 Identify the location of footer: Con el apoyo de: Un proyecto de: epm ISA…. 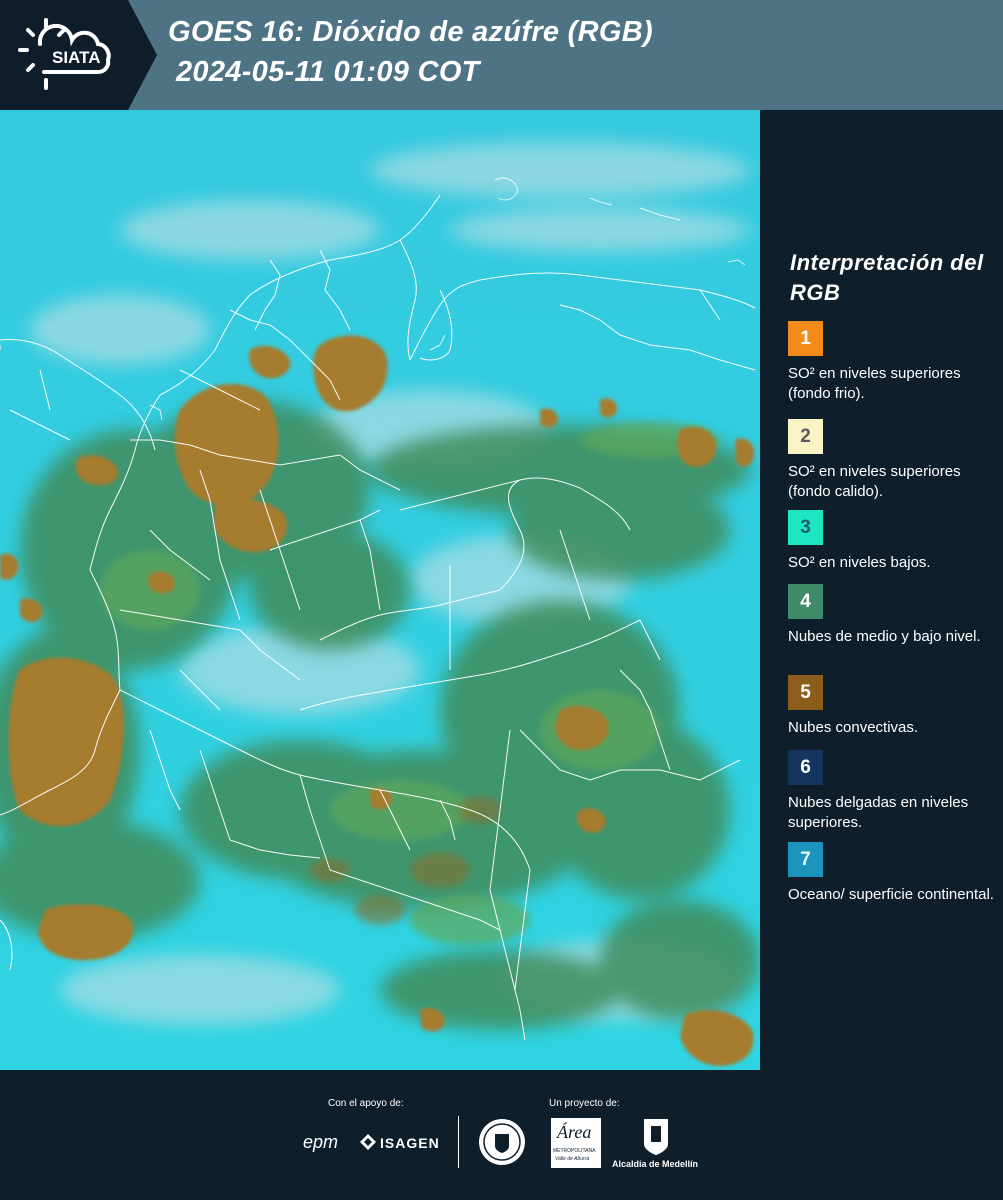
(501, 1135).